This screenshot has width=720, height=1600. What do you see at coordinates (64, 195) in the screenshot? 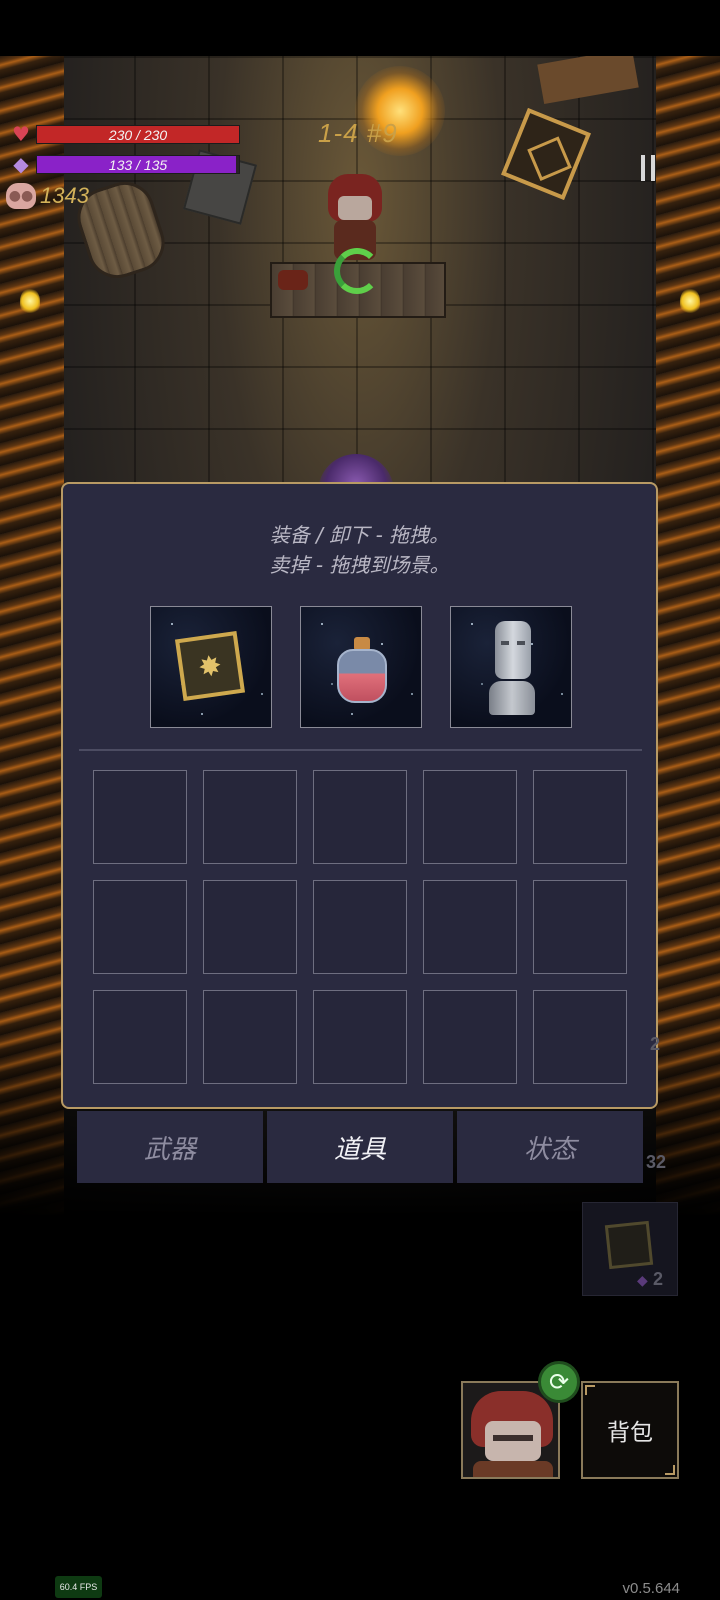
I see `gold-value: 1343` at bounding box center [64, 195].